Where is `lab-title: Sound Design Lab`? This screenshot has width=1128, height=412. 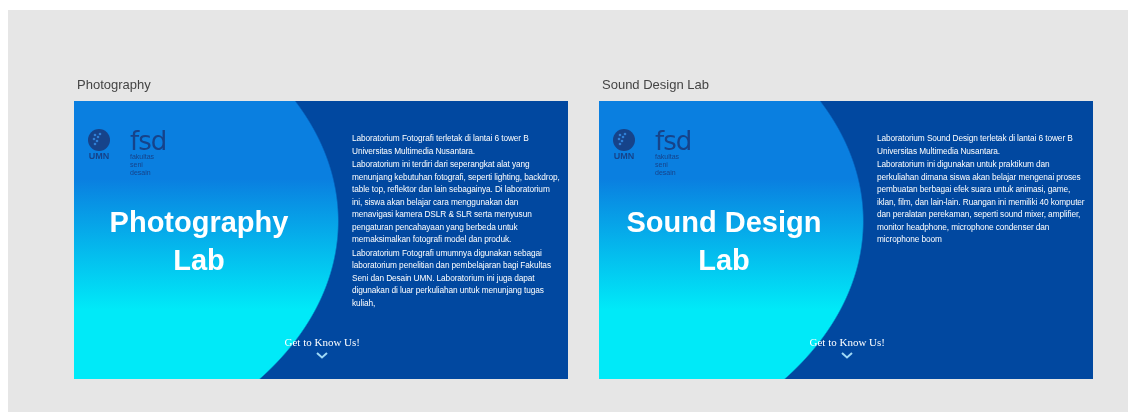
lab-title: Sound Design Lab is located at coordinates (724, 241).